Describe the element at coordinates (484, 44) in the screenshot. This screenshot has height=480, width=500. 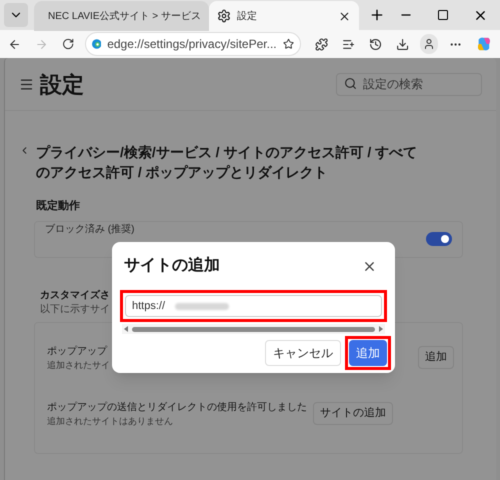
I see `copilot-icon` at that location.